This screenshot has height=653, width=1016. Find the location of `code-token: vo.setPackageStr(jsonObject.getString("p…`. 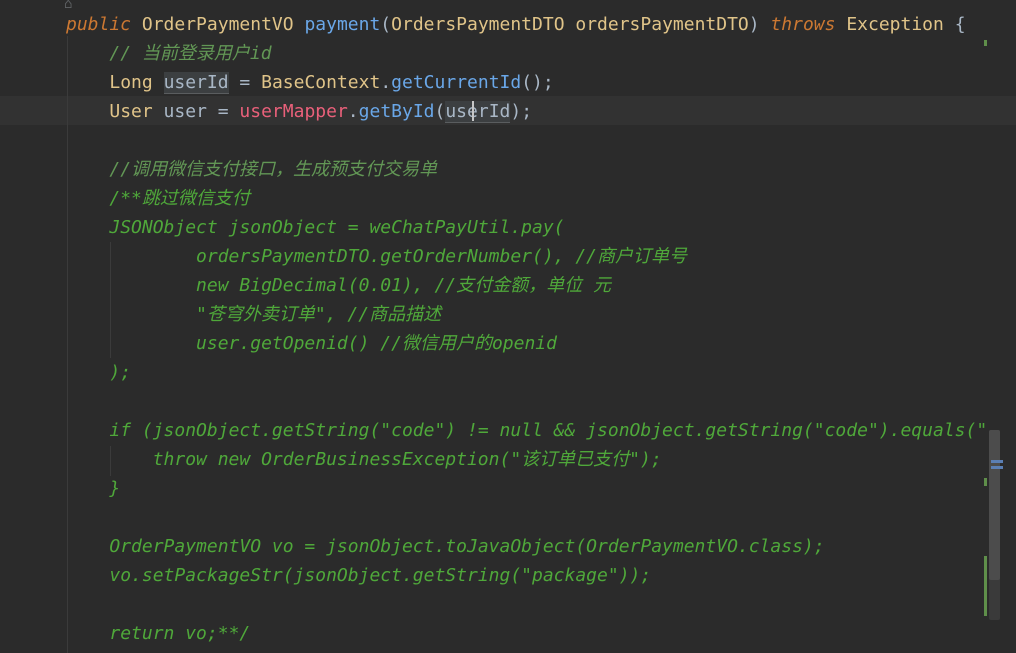

code-token: vo.setPackageStr(jsonObject.getString("p… is located at coordinates (380, 575).